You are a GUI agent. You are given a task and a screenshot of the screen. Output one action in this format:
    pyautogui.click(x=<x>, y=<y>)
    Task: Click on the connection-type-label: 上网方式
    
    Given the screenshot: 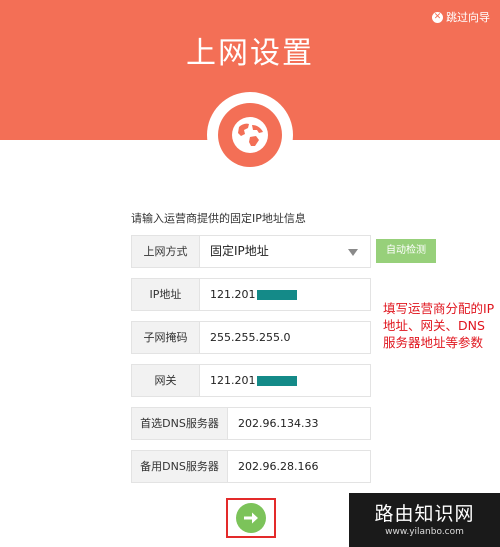 What is the action you would take?
    pyautogui.click(x=165, y=251)
    